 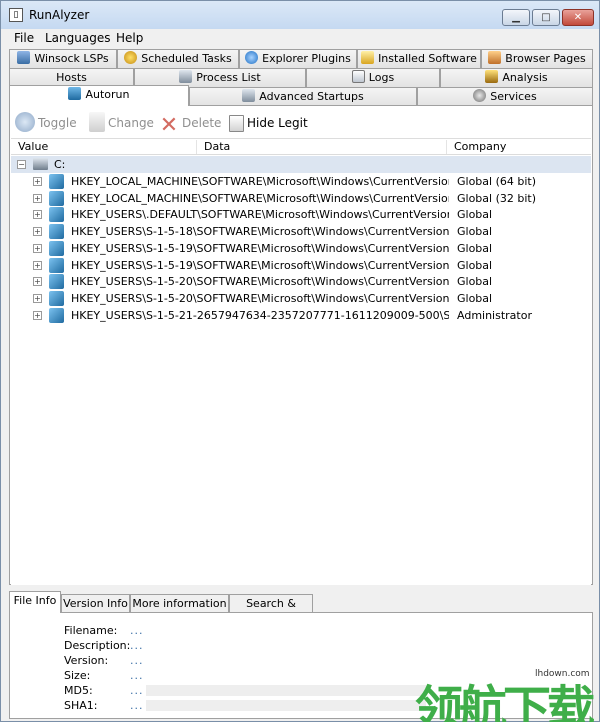 I want to click on menu-file: File, so click(x=24, y=38).